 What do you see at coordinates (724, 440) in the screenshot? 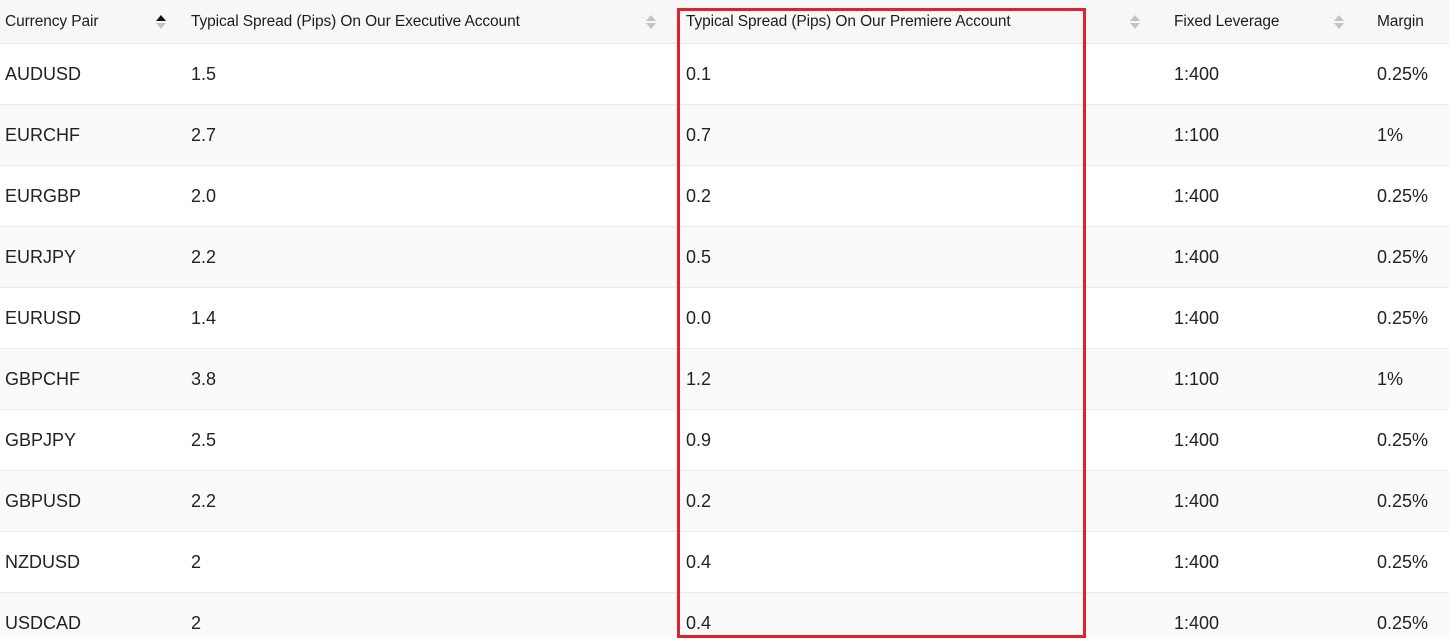
I see `table-row: GBPJPY 2.5 0.9 1:400 0.25%` at bounding box center [724, 440].